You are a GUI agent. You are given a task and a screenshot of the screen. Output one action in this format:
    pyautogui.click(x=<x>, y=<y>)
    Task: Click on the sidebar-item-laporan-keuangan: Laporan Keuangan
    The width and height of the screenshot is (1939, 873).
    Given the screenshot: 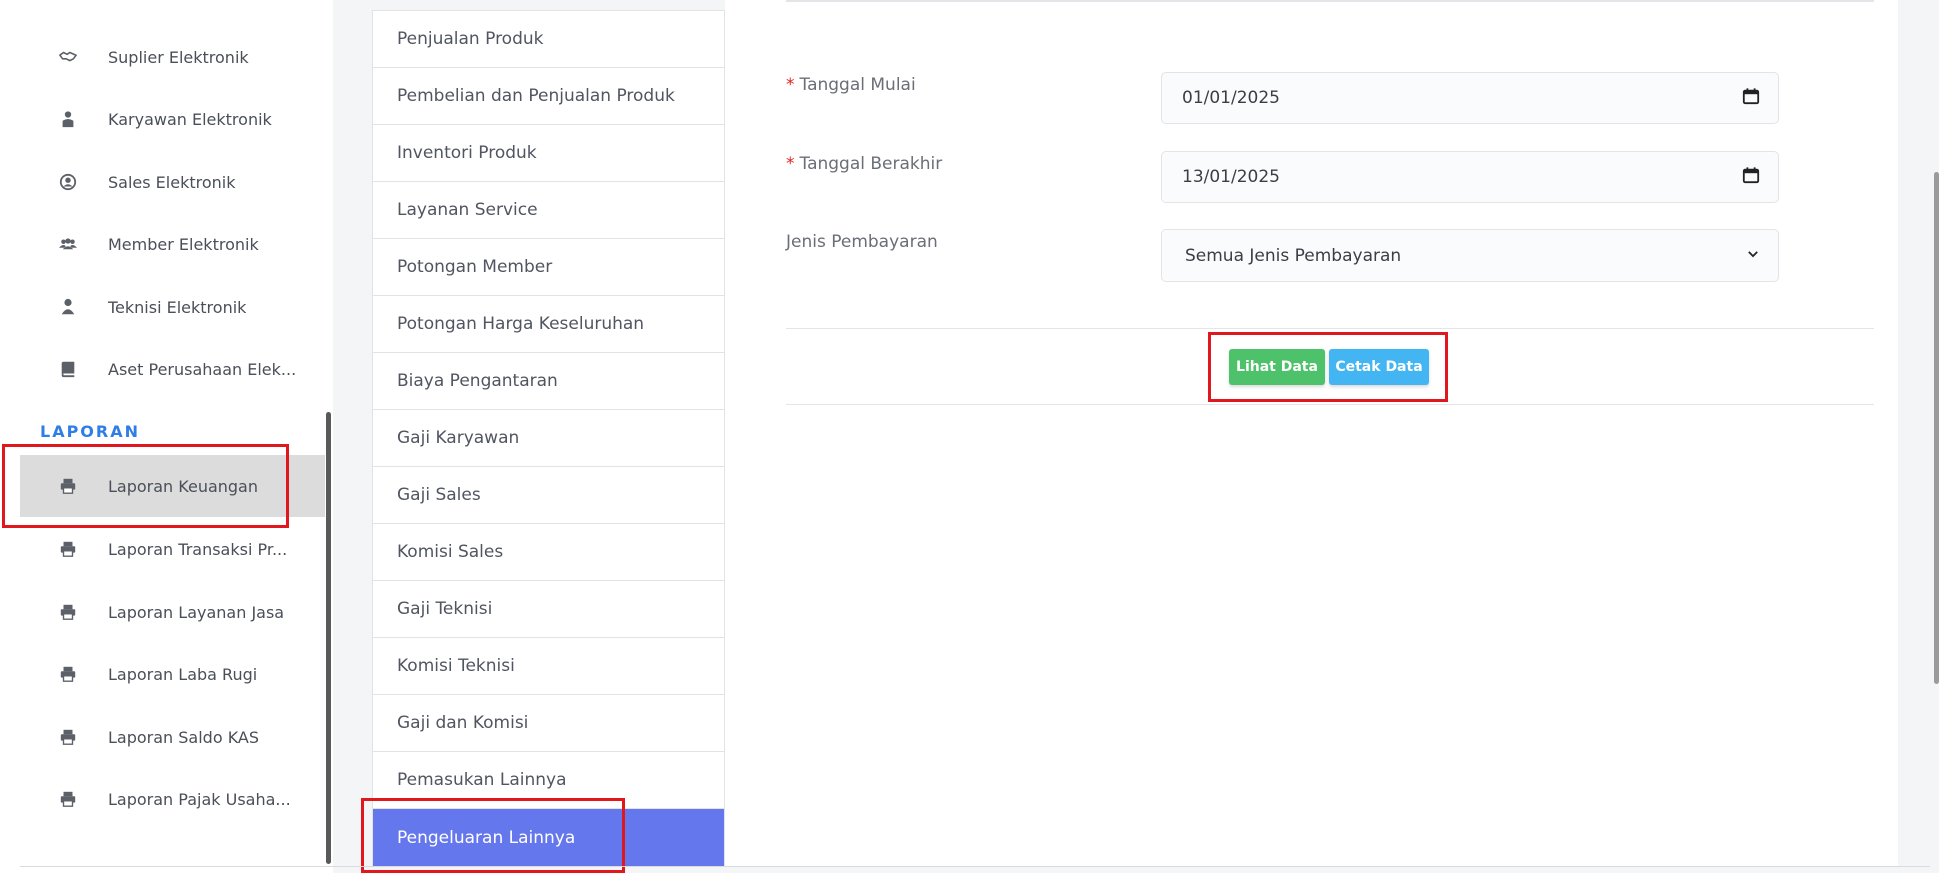 What is the action you would take?
    pyautogui.click(x=172, y=486)
    